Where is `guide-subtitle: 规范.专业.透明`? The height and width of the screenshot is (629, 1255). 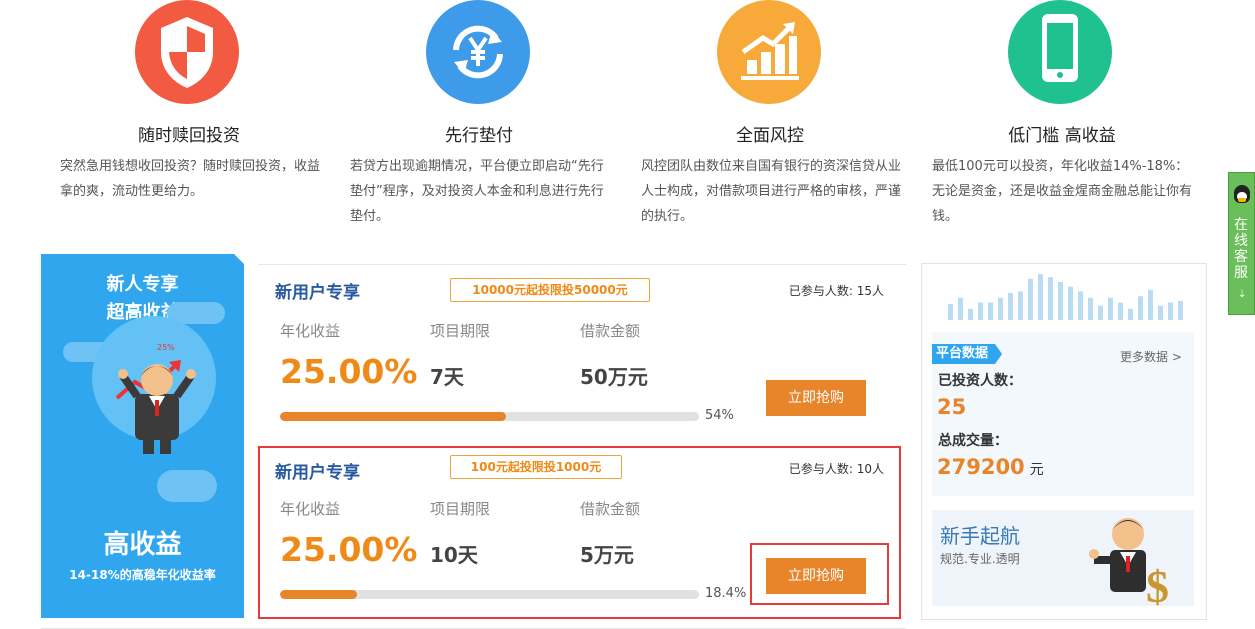 guide-subtitle: 规范.专业.透明 is located at coordinates (980, 559).